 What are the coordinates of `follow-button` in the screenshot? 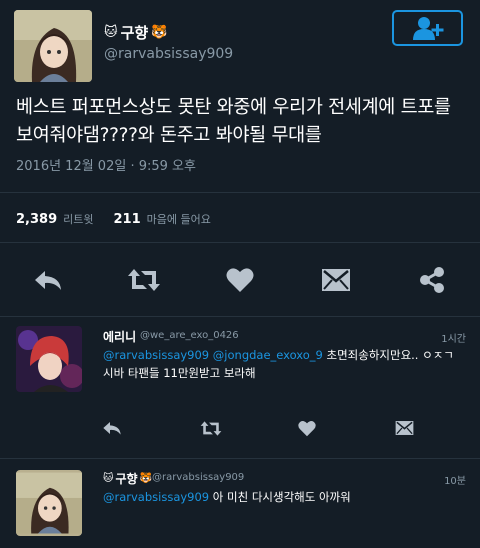 It's located at (427, 28).